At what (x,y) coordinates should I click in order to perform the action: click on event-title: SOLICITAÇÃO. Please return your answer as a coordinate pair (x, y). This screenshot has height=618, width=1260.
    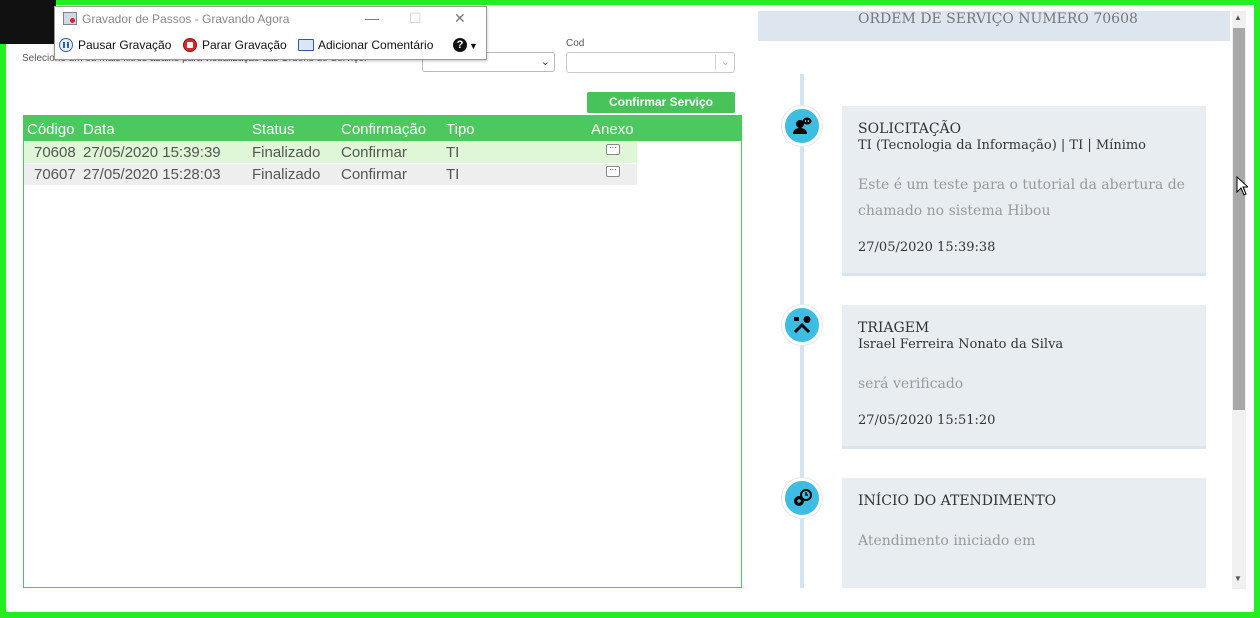
    Looking at the image, I should click on (910, 129).